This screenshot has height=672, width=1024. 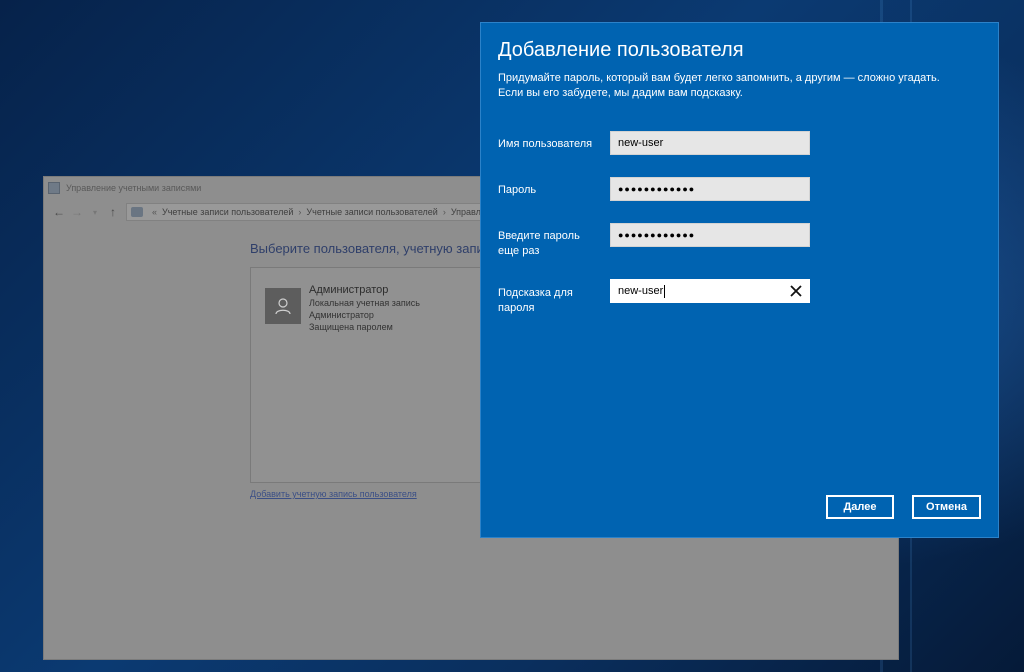 I want to click on password-confirm-field: ●●●●●●●●●●●●, so click(x=710, y=235).